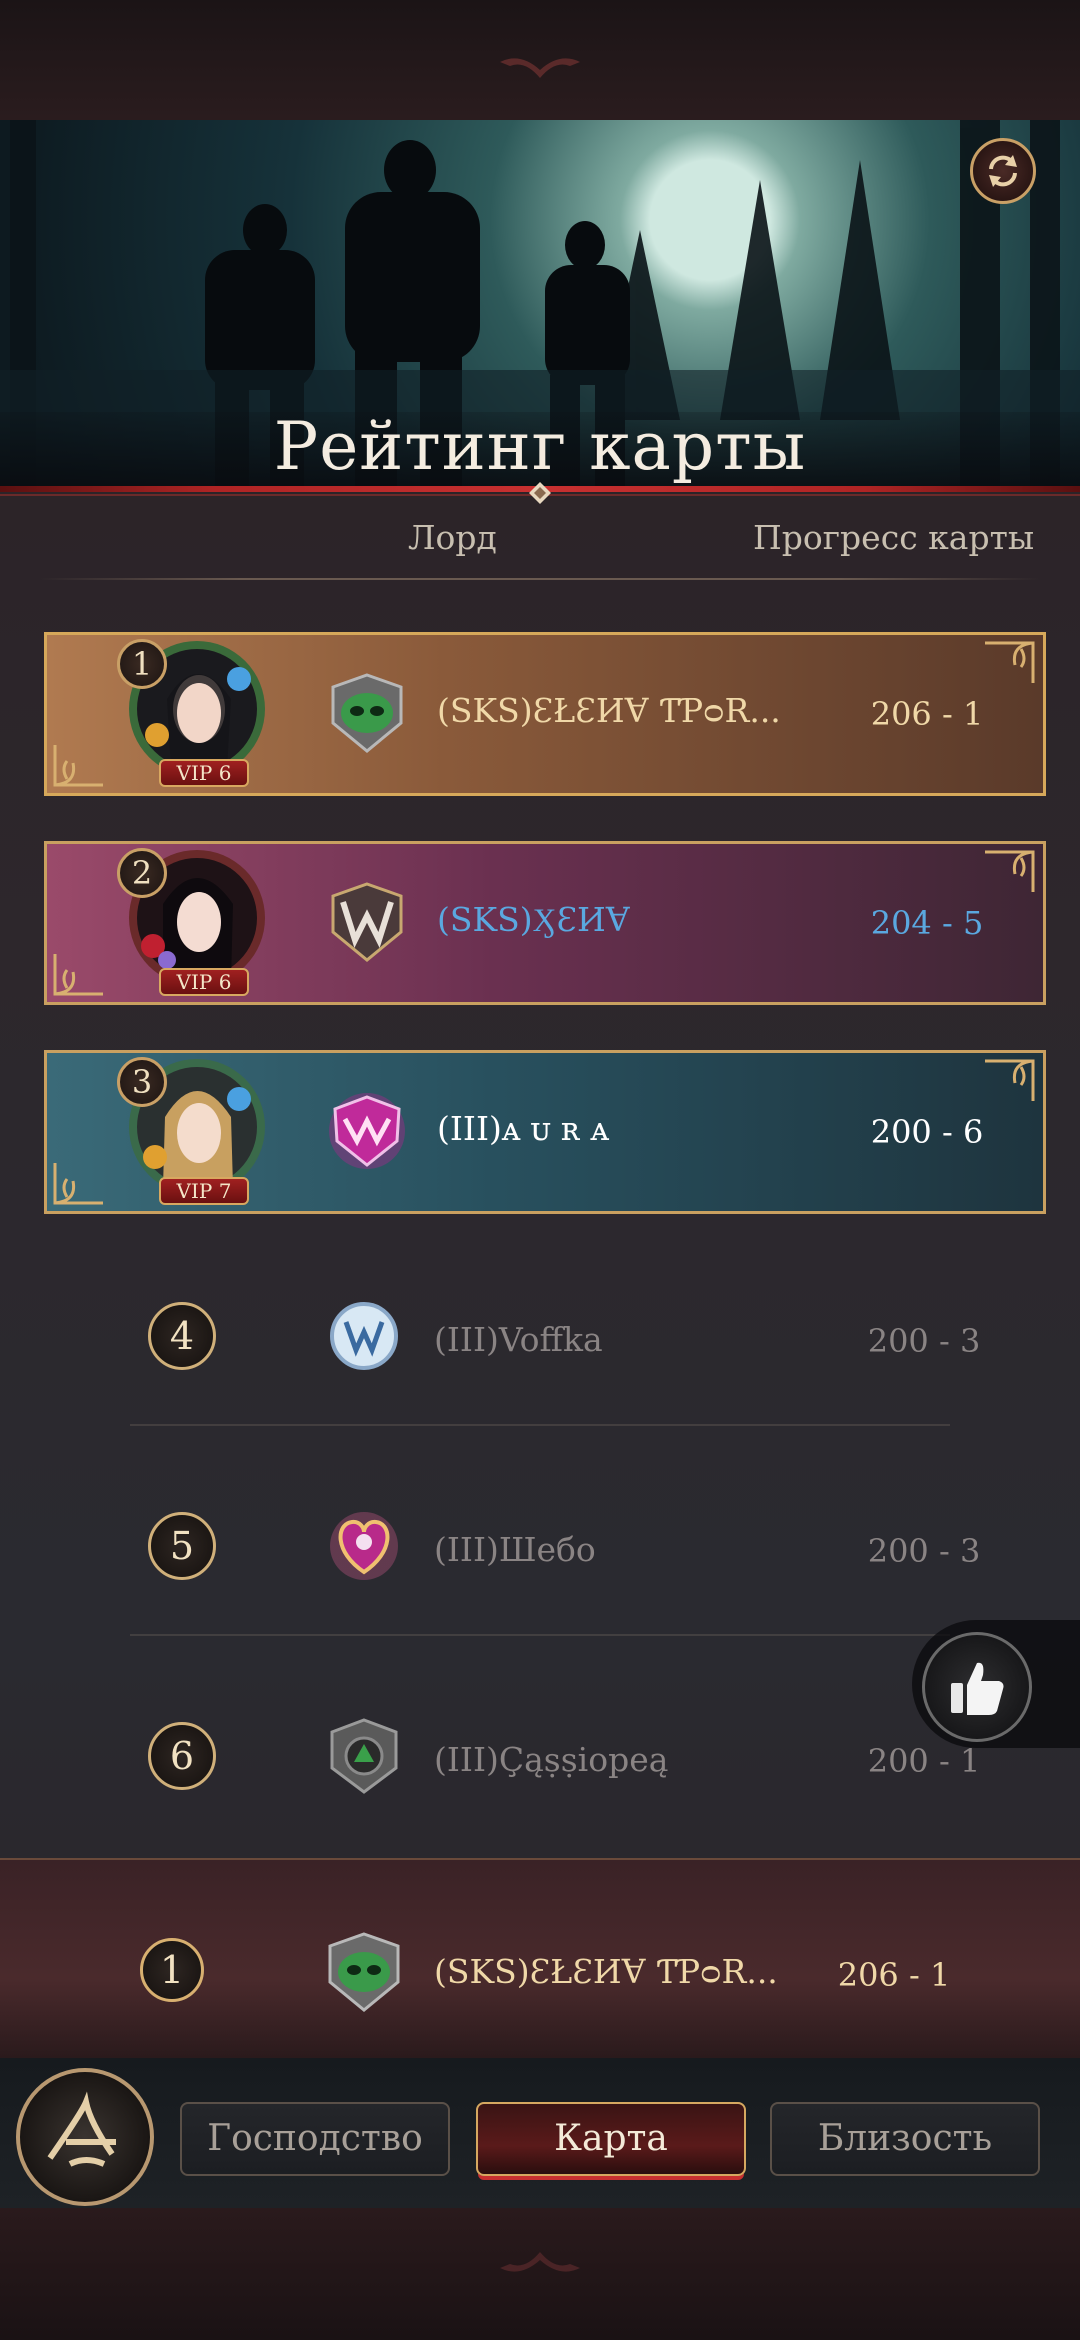 The image size is (1080, 2340). I want to click on ranking-row-6: 6 (III)Çąṣṣiopeą 200 - 1, so click(545, 1757).